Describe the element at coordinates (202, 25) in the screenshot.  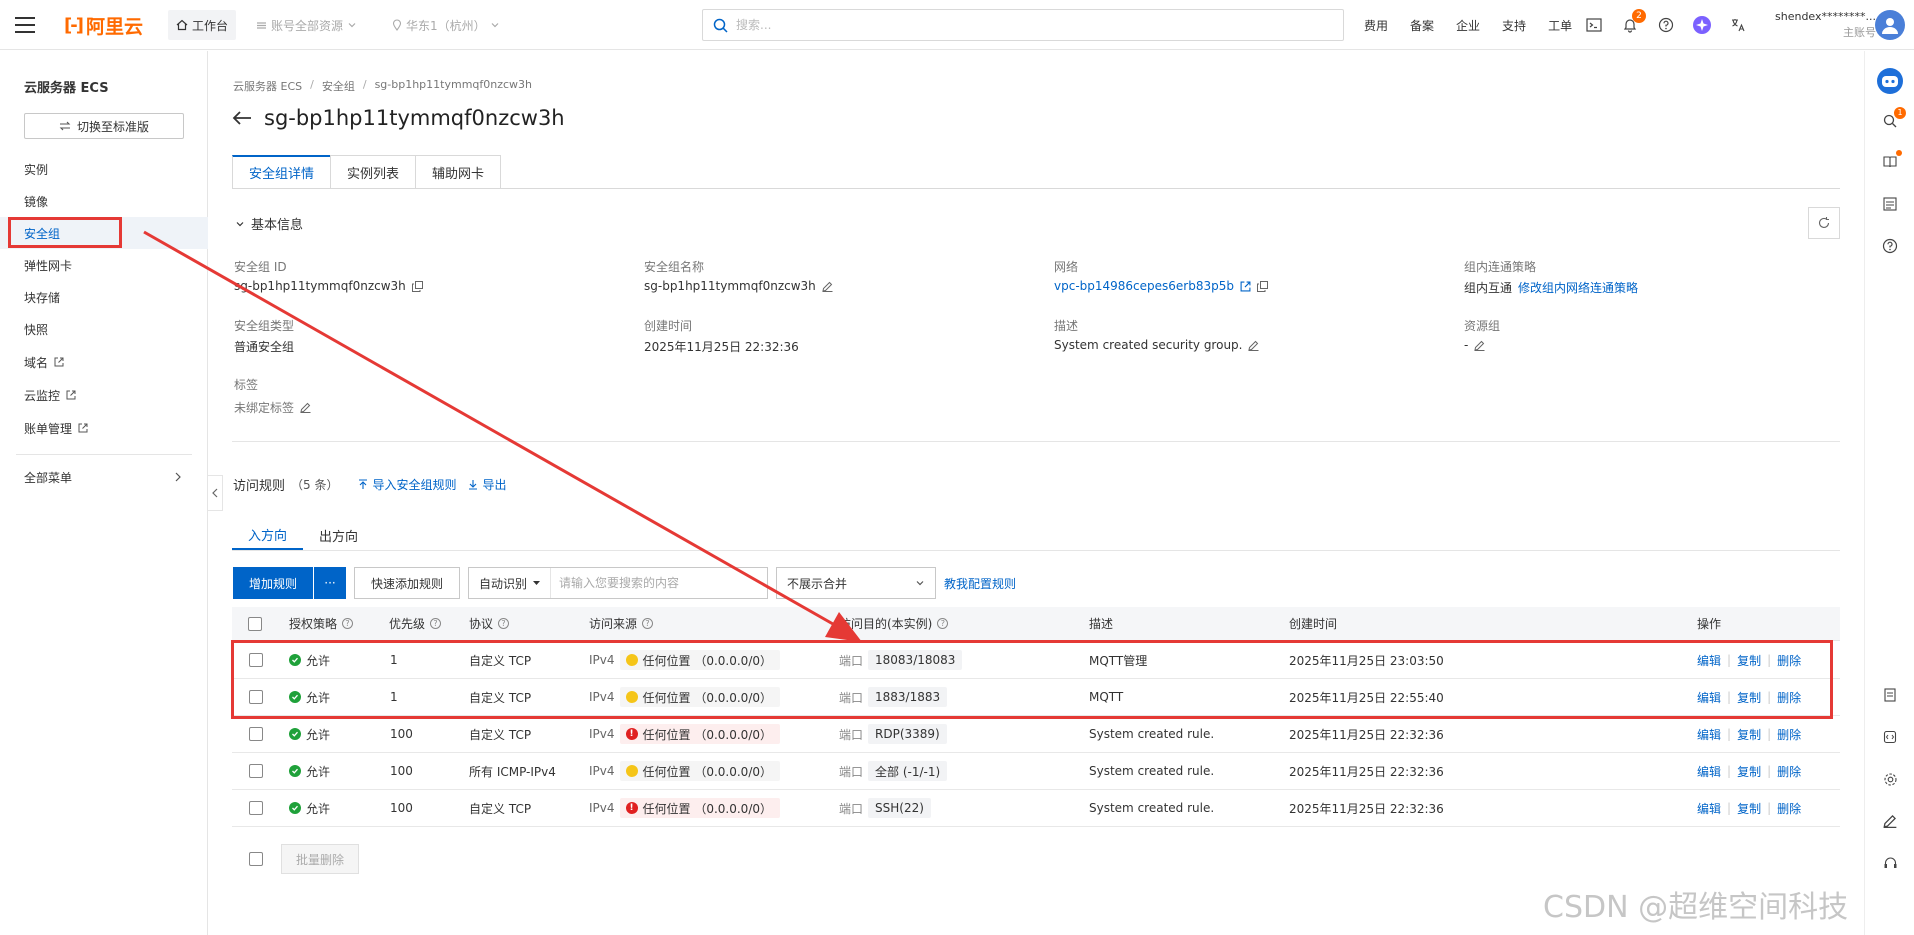
I see `workbench-button: 工作台` at that location.